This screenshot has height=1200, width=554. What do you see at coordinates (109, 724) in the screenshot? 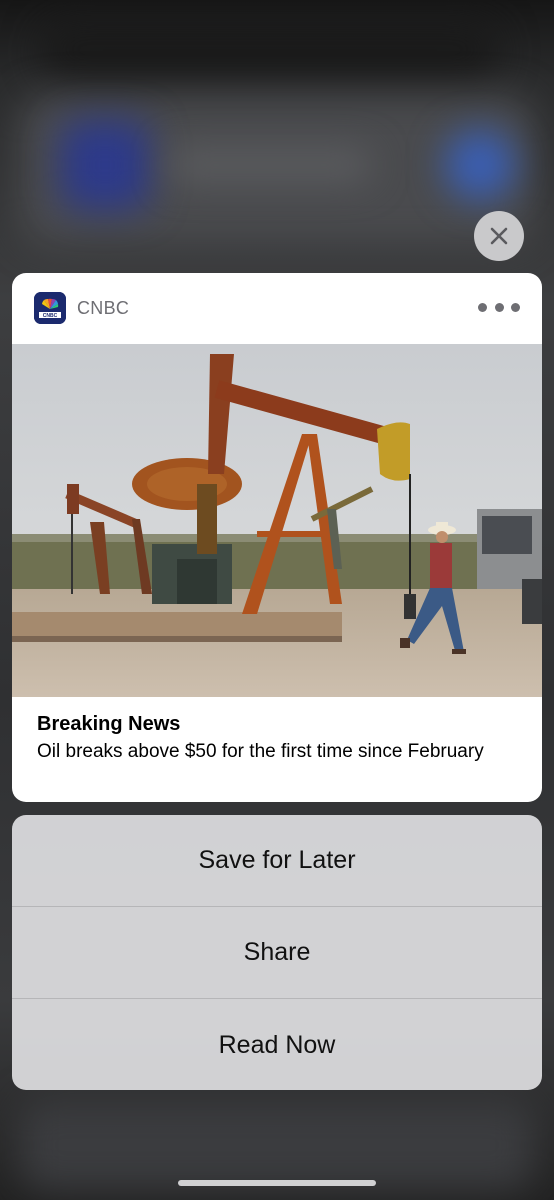
I see `notification-title: Breaking News` at bounding box center [109, 724].